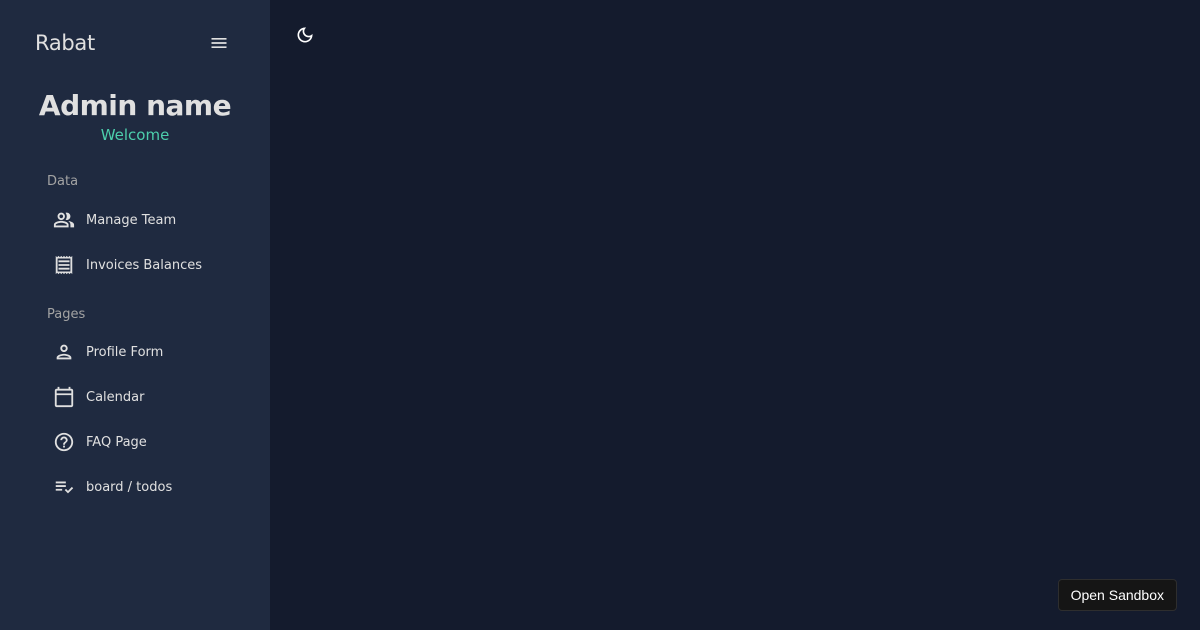 The image size is (1200, 630). Describe the element at coordinates (305, 35) in the screenshot. I see `moon-icon` at that location.